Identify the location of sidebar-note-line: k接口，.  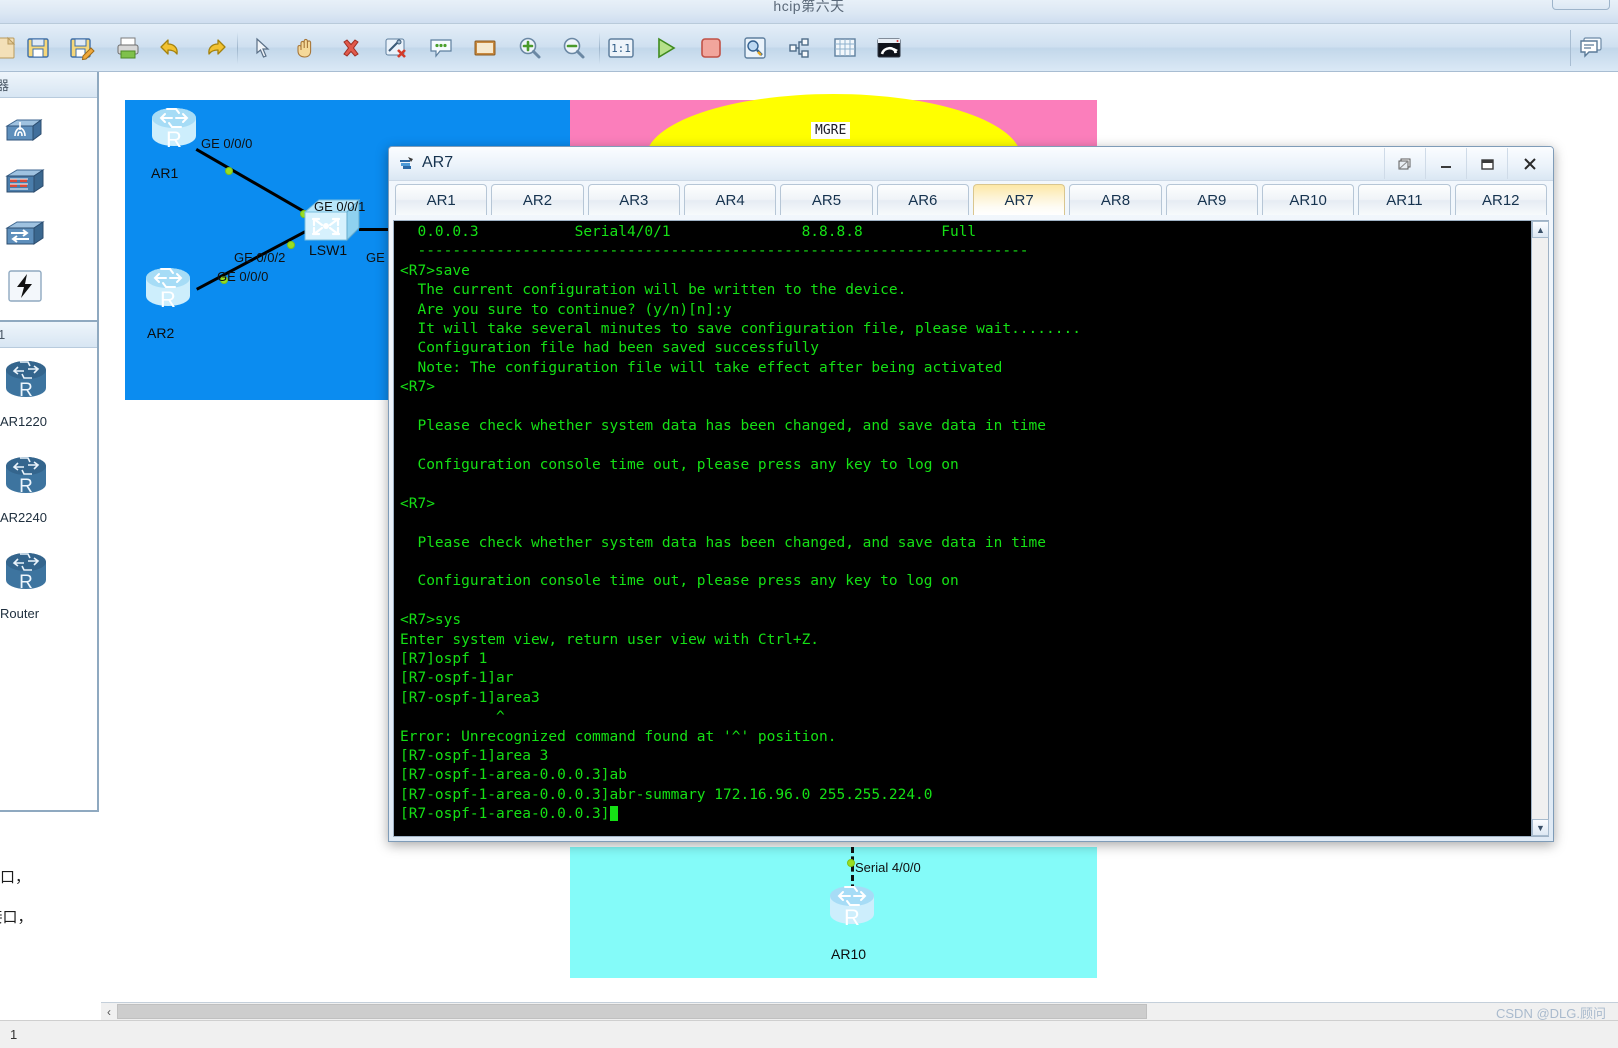
(16, 917).